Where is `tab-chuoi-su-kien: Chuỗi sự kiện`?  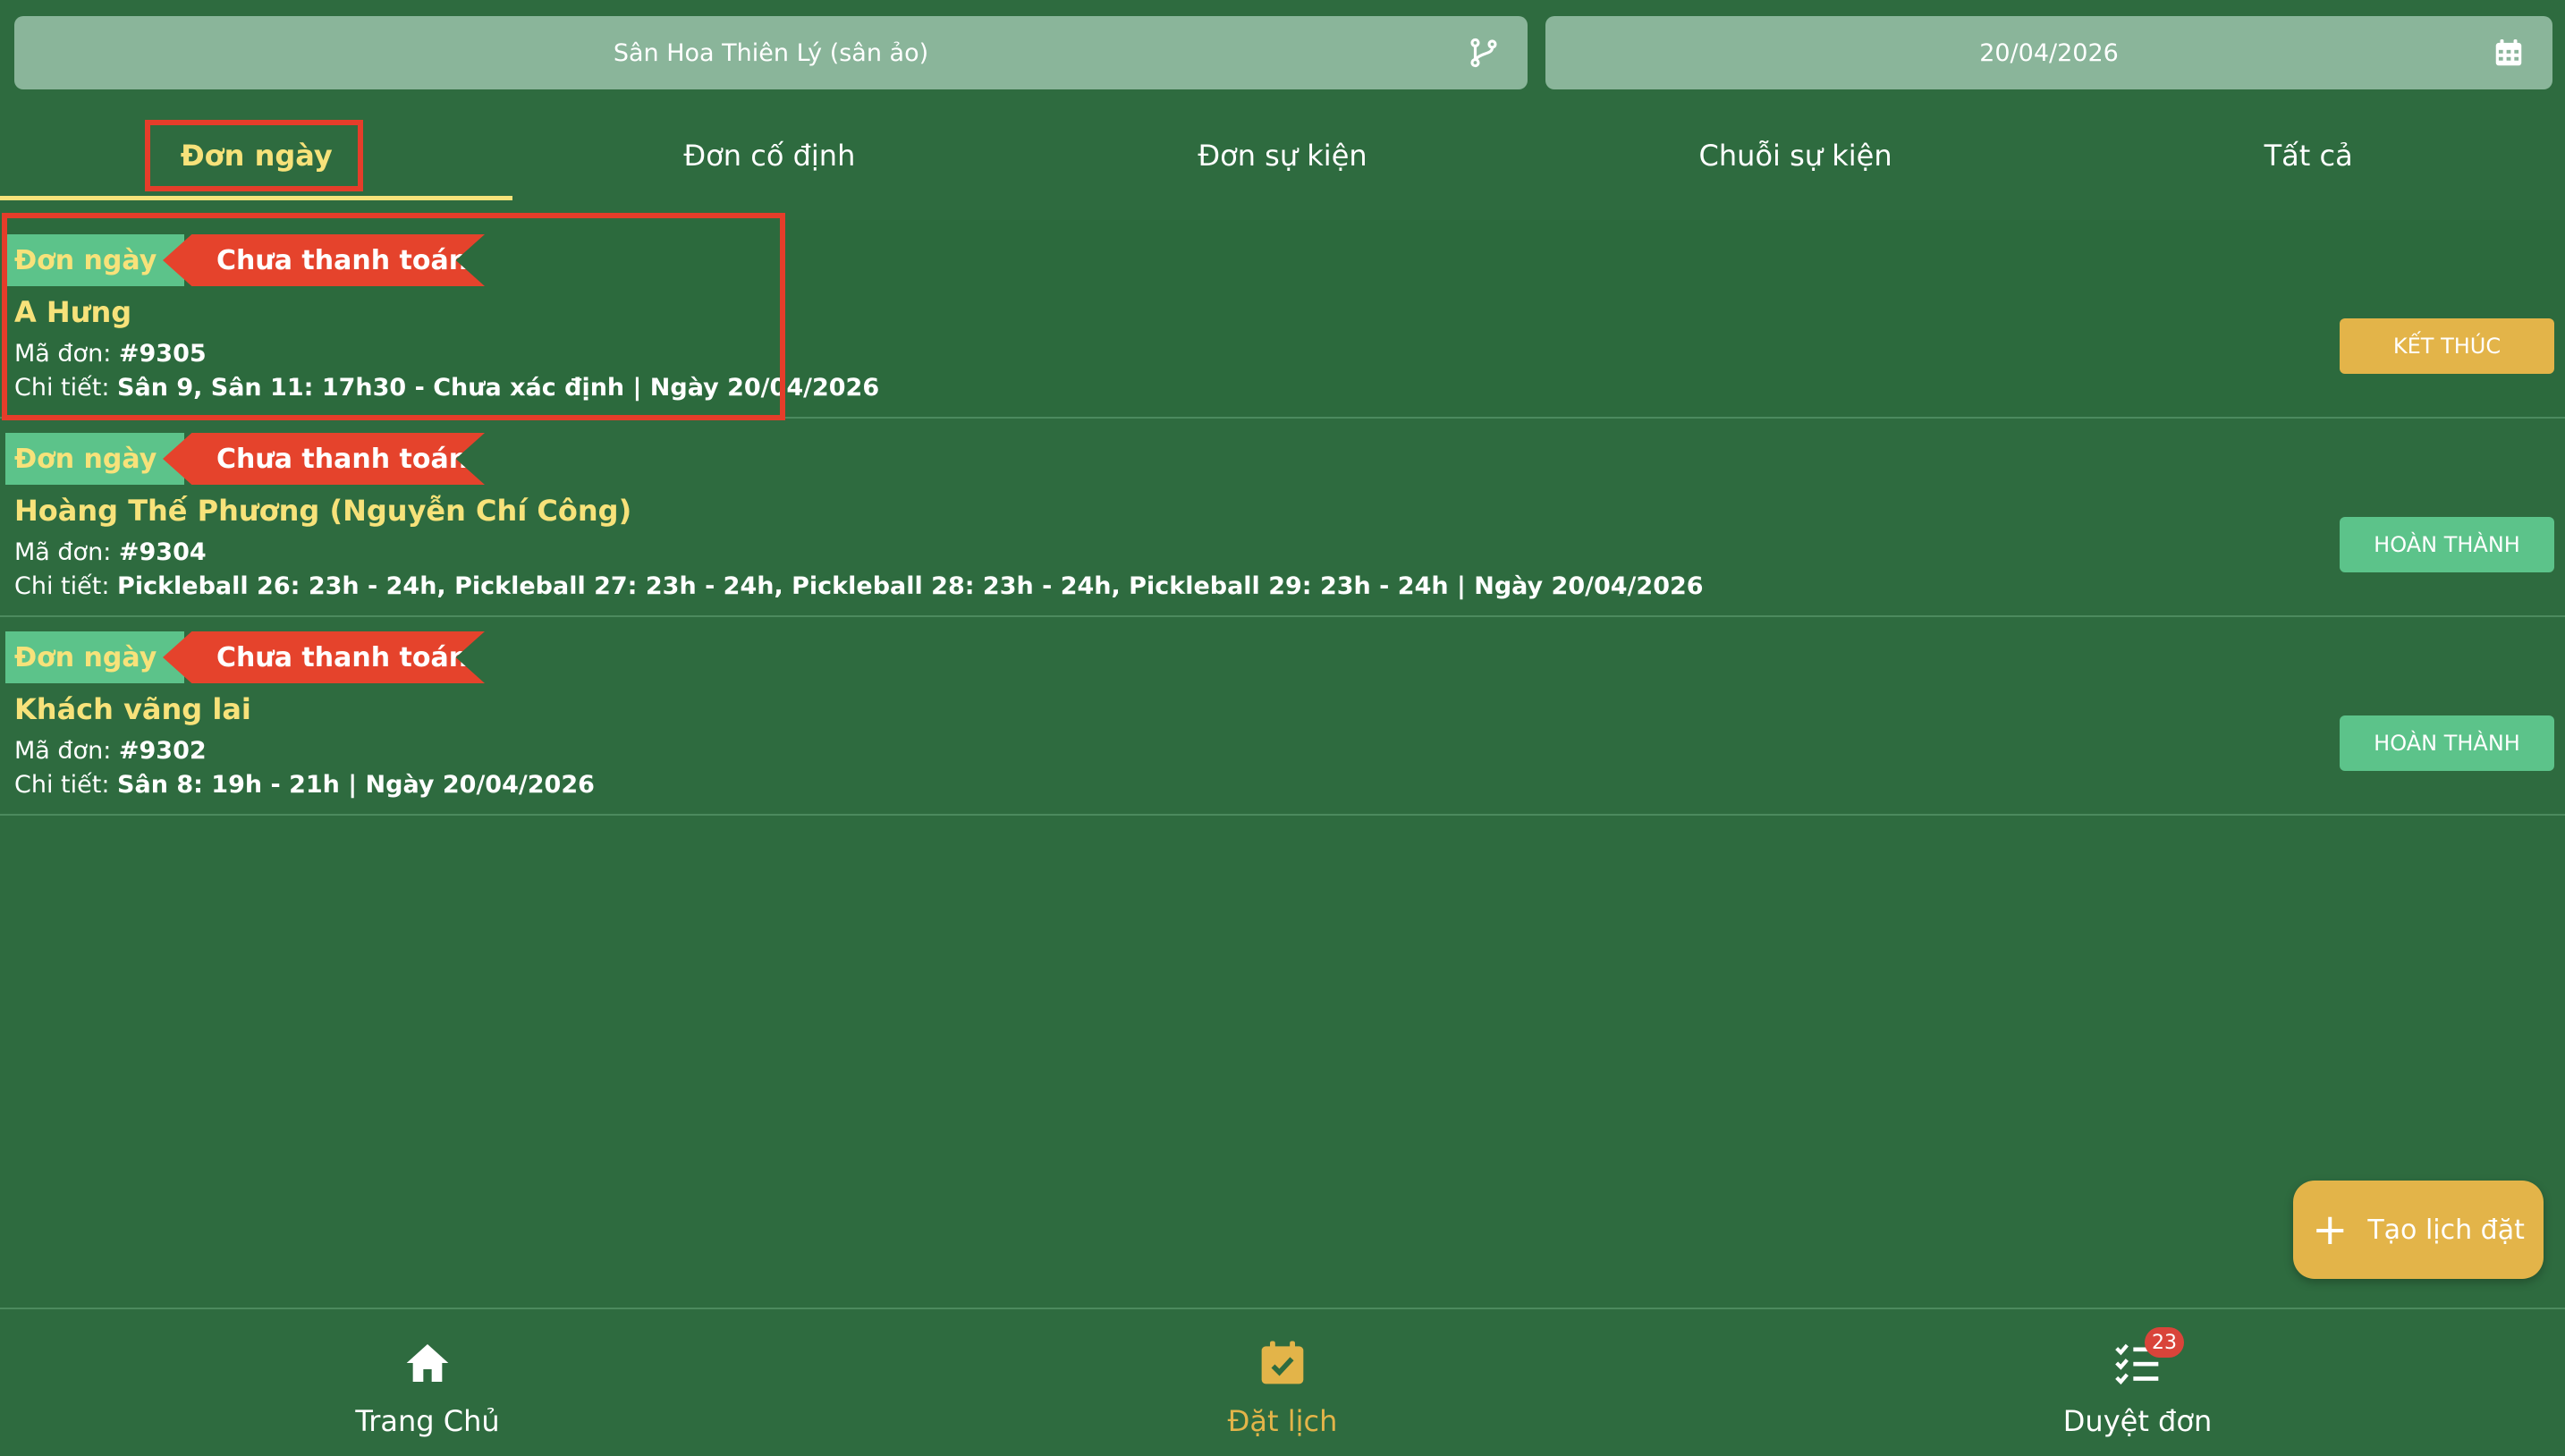 tab-chuoi-su-kien: Chuỗi sự kiện is located at coordinates (1796, 155).